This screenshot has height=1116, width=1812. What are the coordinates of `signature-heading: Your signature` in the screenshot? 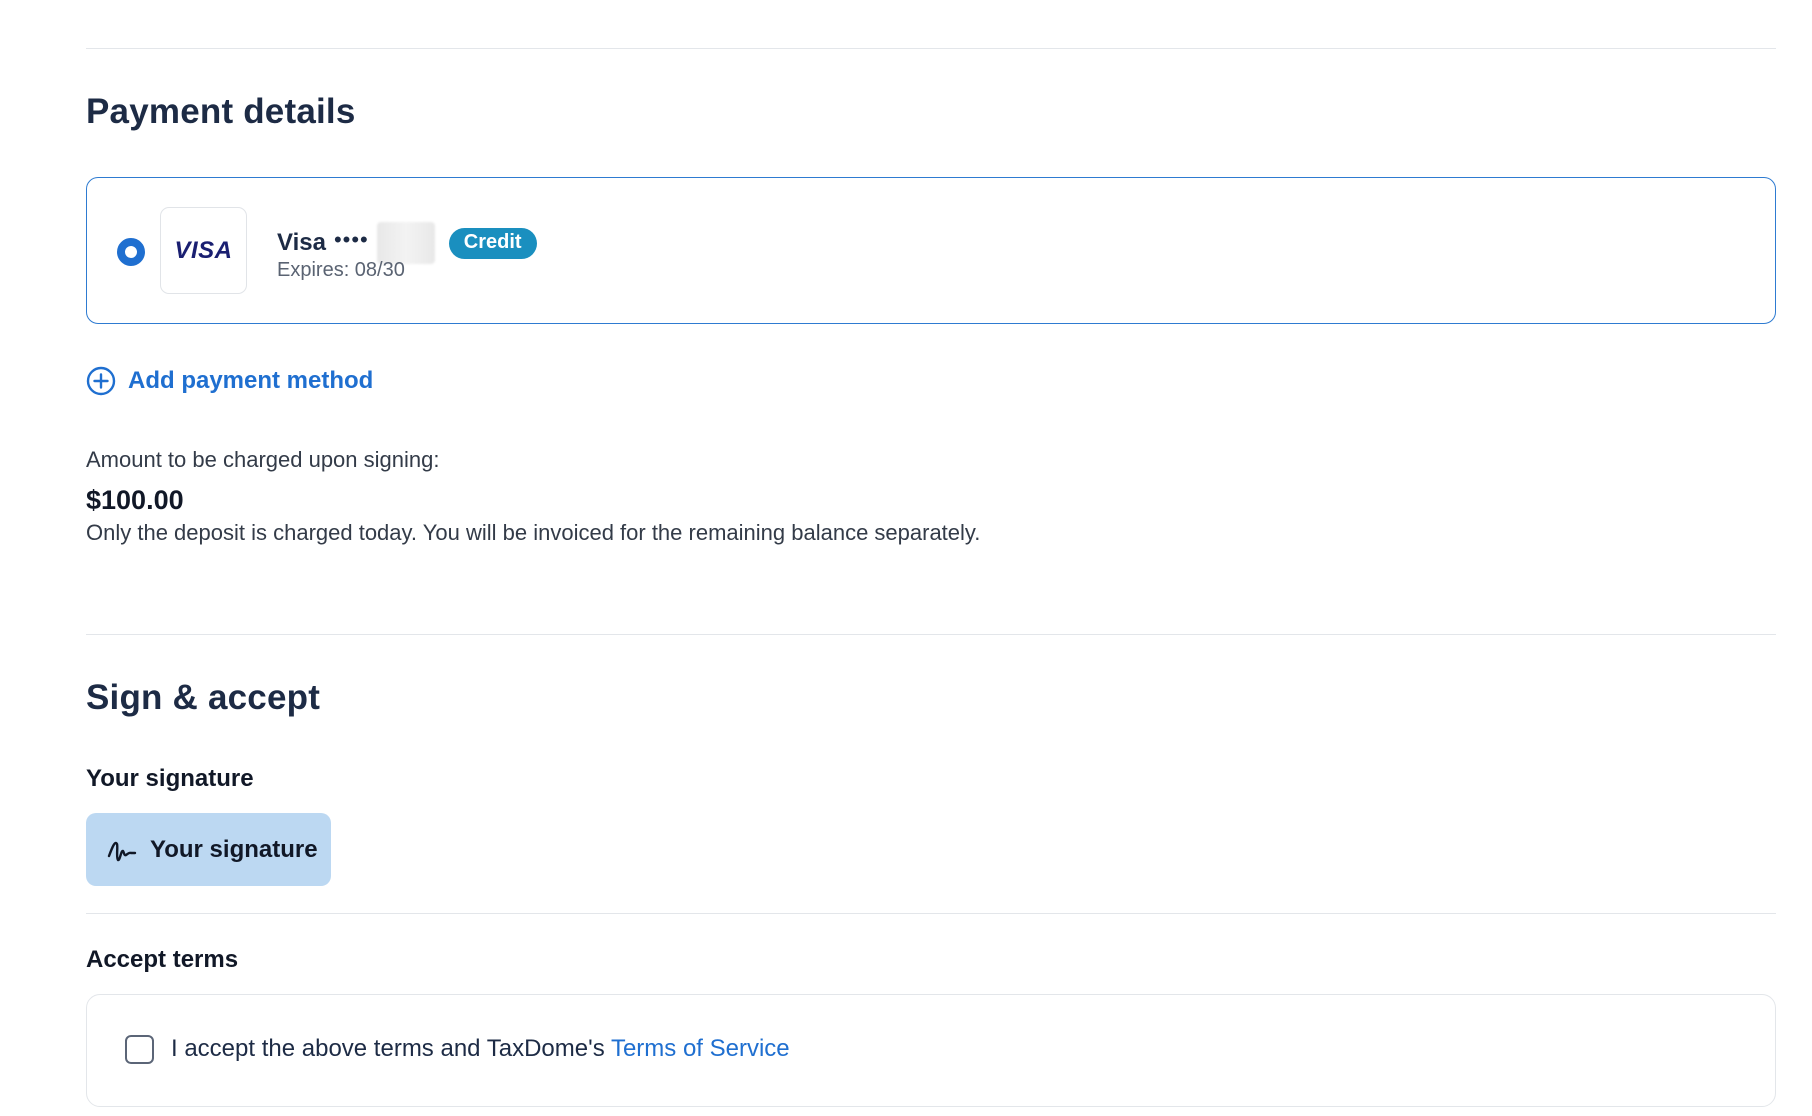 It's located at (170, 778).